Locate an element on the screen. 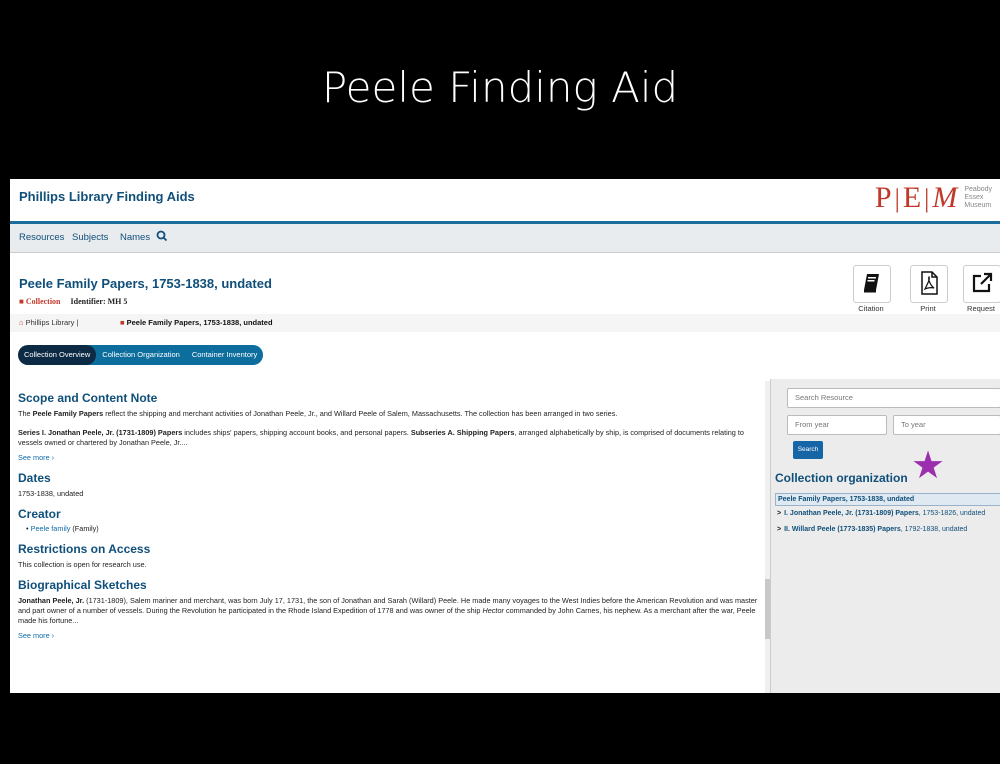 The height and width of the screenshot is (764, 1000). print-label: Print is located at coordinates (928, 308).